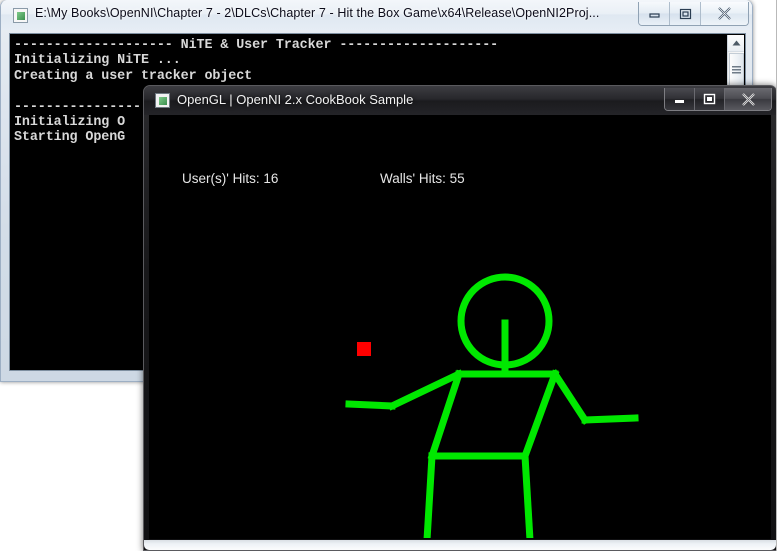  I want to click on console-caption-buttons, so click(693, 14).